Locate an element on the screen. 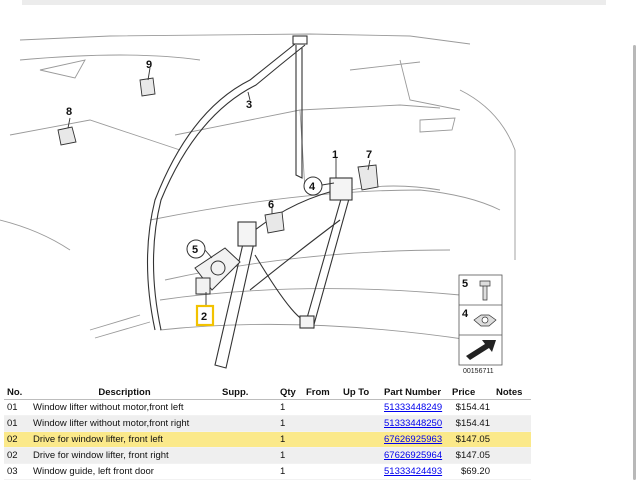 The image size is (640, 480). row-description: Window lifter without motor,front right is located at coordinates (124, 423).